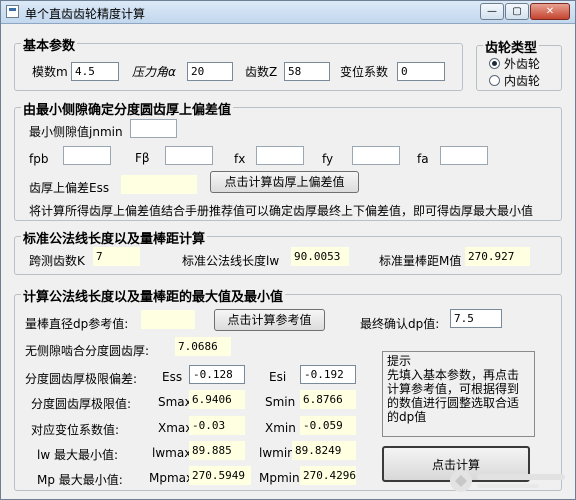 This screenshot has height=500, width=576. What do you see at coordinates (328, 475) in the screenshot?
I see `mpmin-output: 270.4296` at bounding box center [328, 475].